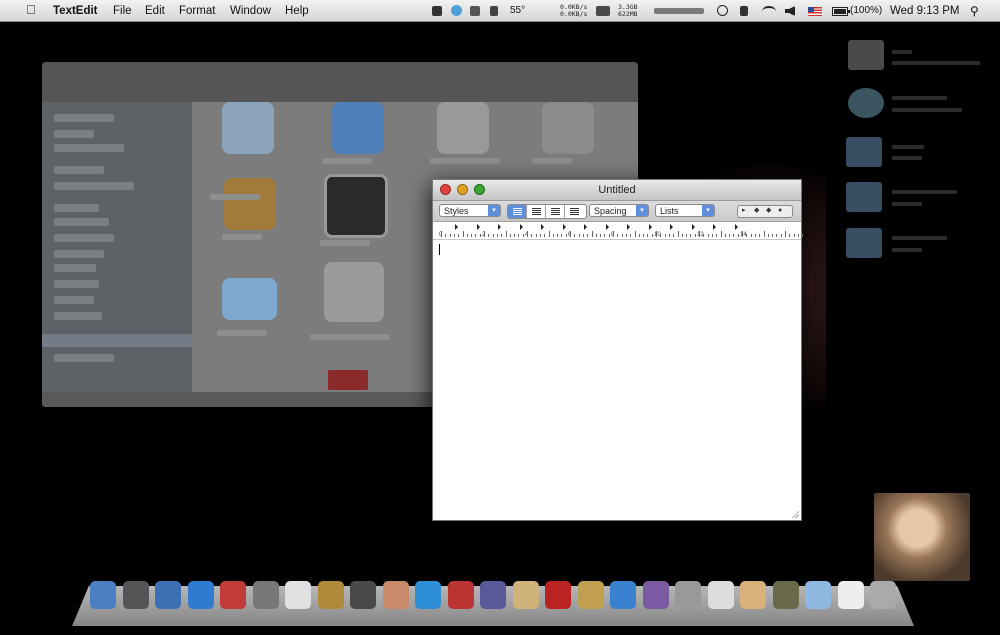 The height and width of the screenshot is (635, 1000). I want to click on status-app-icon, so click(475, 11).